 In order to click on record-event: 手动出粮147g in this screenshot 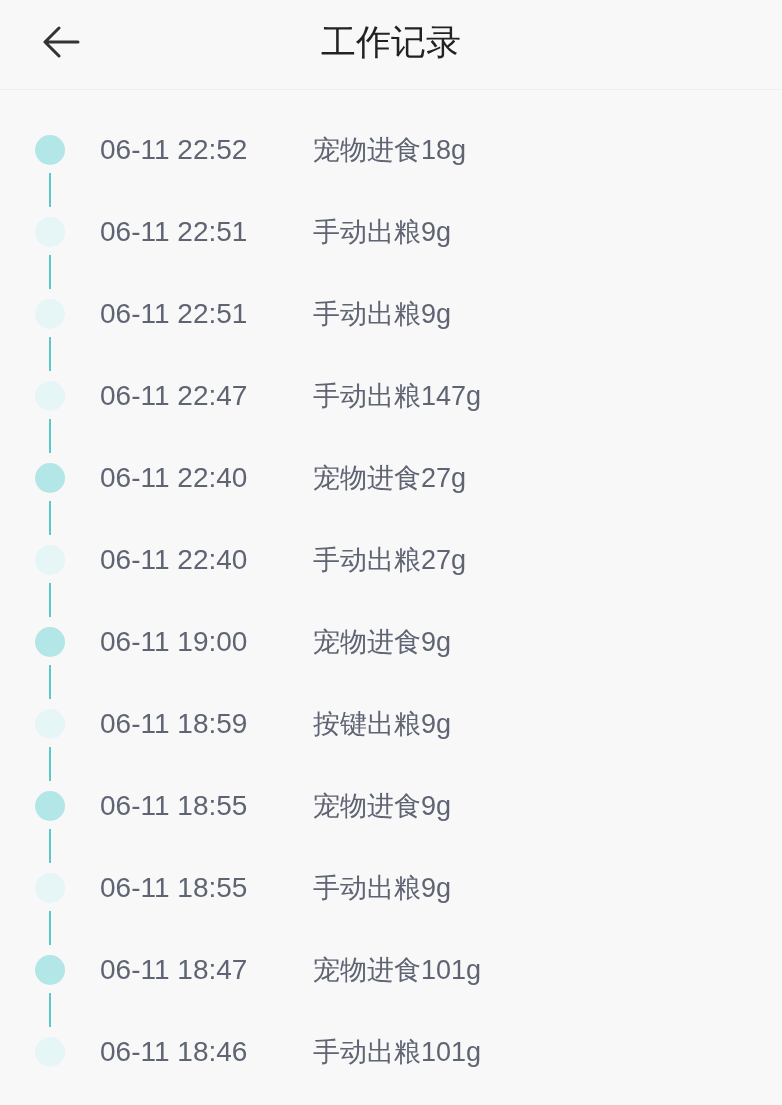, I will do `click(397, 396)`.